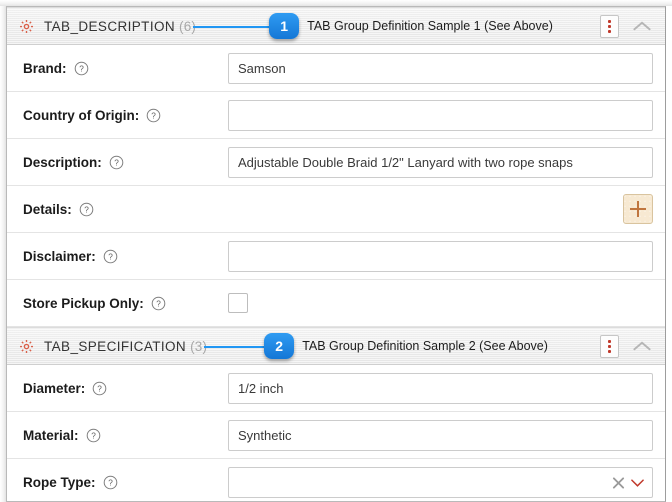 This screenshot has width=672, height=502. I want to click on form-row-disclaimer: Disclaimer: ?, so click(336, 256).